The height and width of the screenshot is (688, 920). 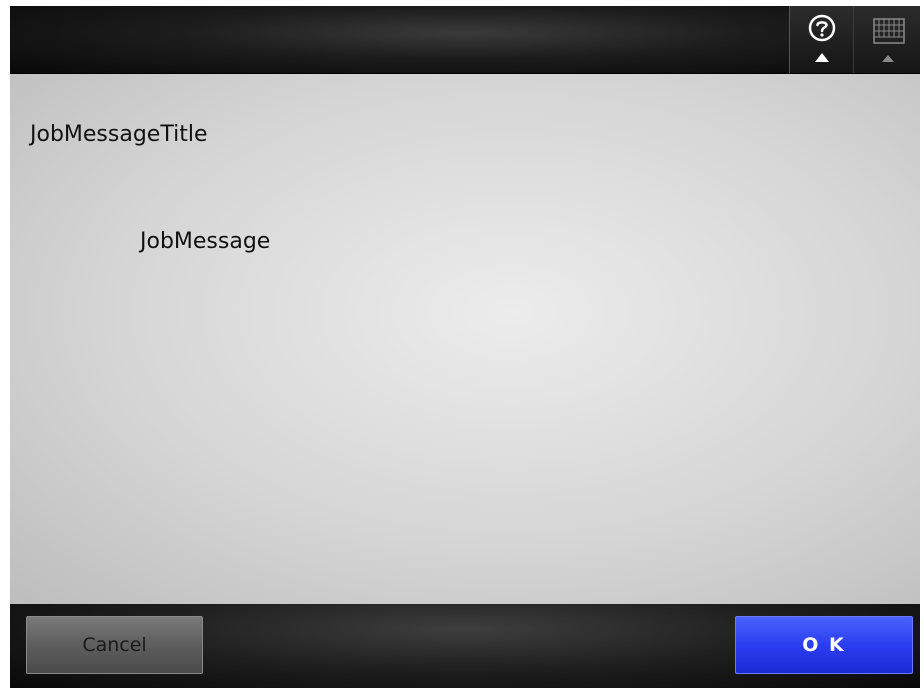 I want to click on expand-up-arrow-icon, so click(x=822, y=57).